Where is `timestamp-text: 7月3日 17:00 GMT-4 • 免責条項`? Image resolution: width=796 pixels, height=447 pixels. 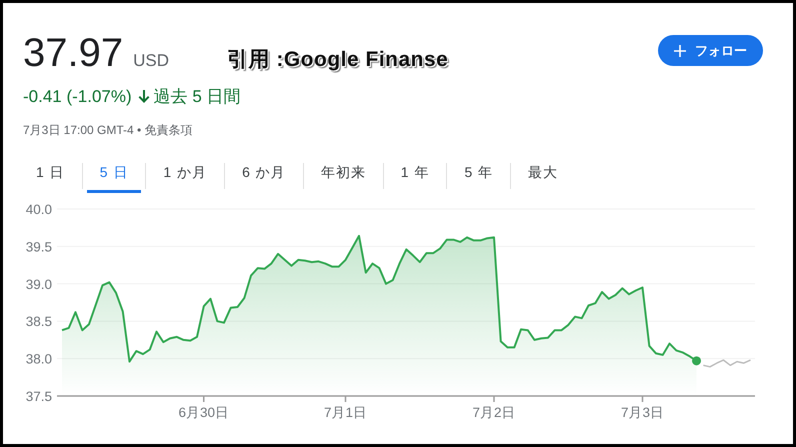
timestamp-text: 7月3日 17:00 GMT-4 • 免責条項 is located at coordinates (108, 130).